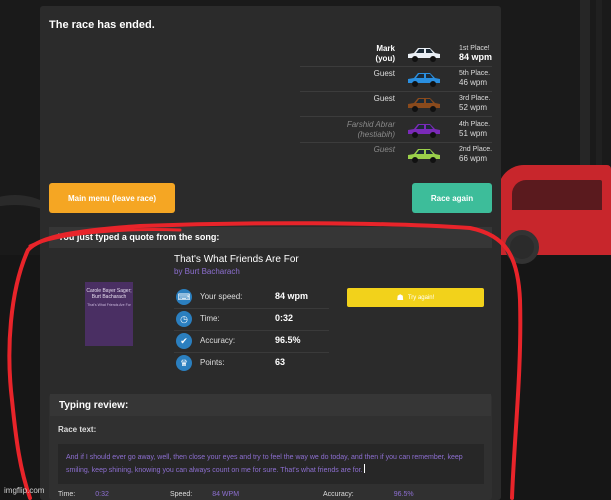  What do you see at coordinates (112, 198) in the screenshot?
I see `main-menu-button: Main menu (leave race)` at bounding box center [112, 198].